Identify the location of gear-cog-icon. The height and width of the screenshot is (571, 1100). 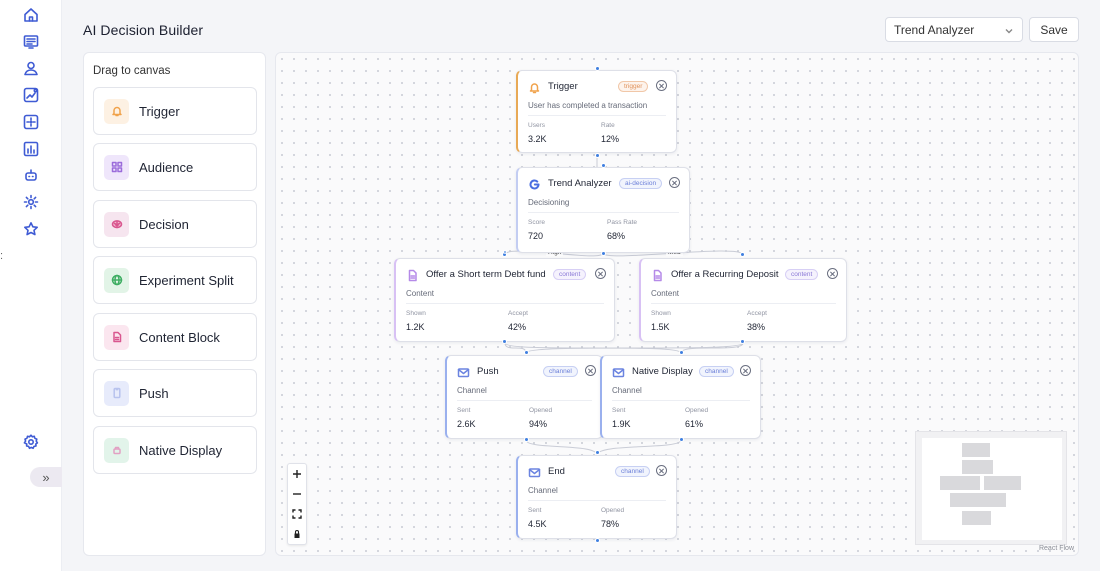
(31, 202).